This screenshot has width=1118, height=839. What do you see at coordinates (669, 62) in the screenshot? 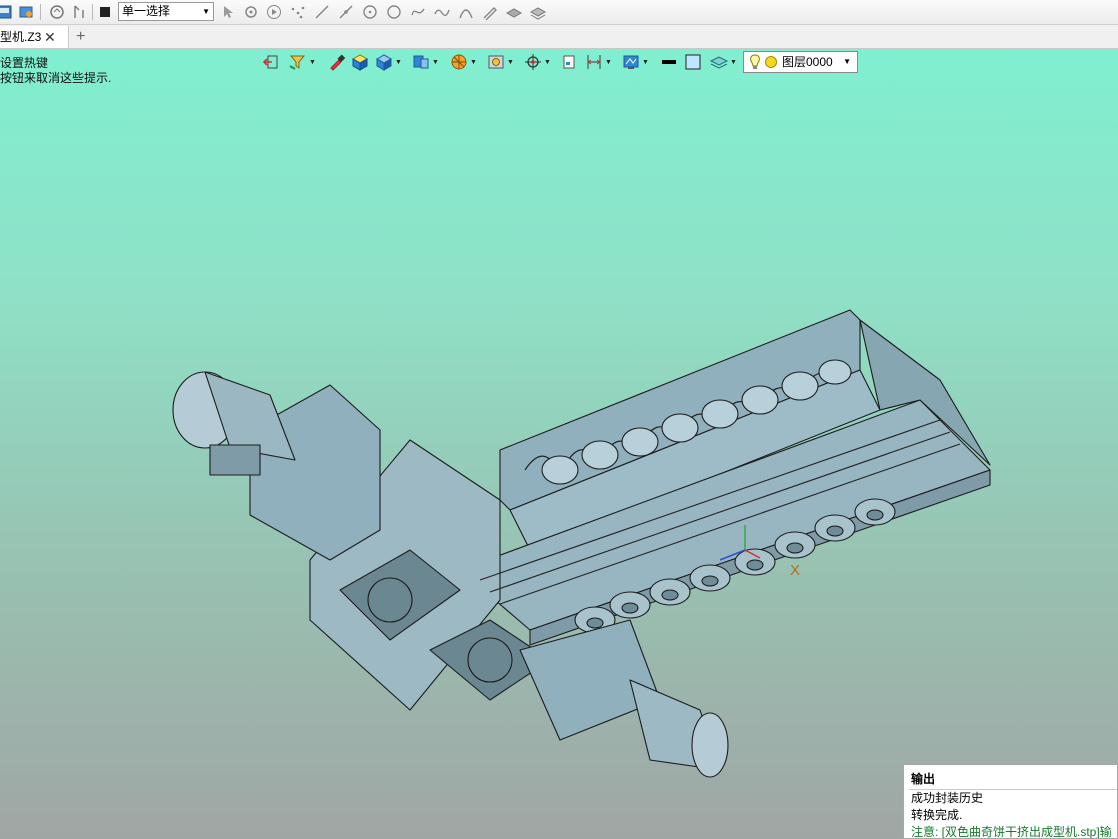
I see `line-color-swatch` at bounding box center [669, 62].